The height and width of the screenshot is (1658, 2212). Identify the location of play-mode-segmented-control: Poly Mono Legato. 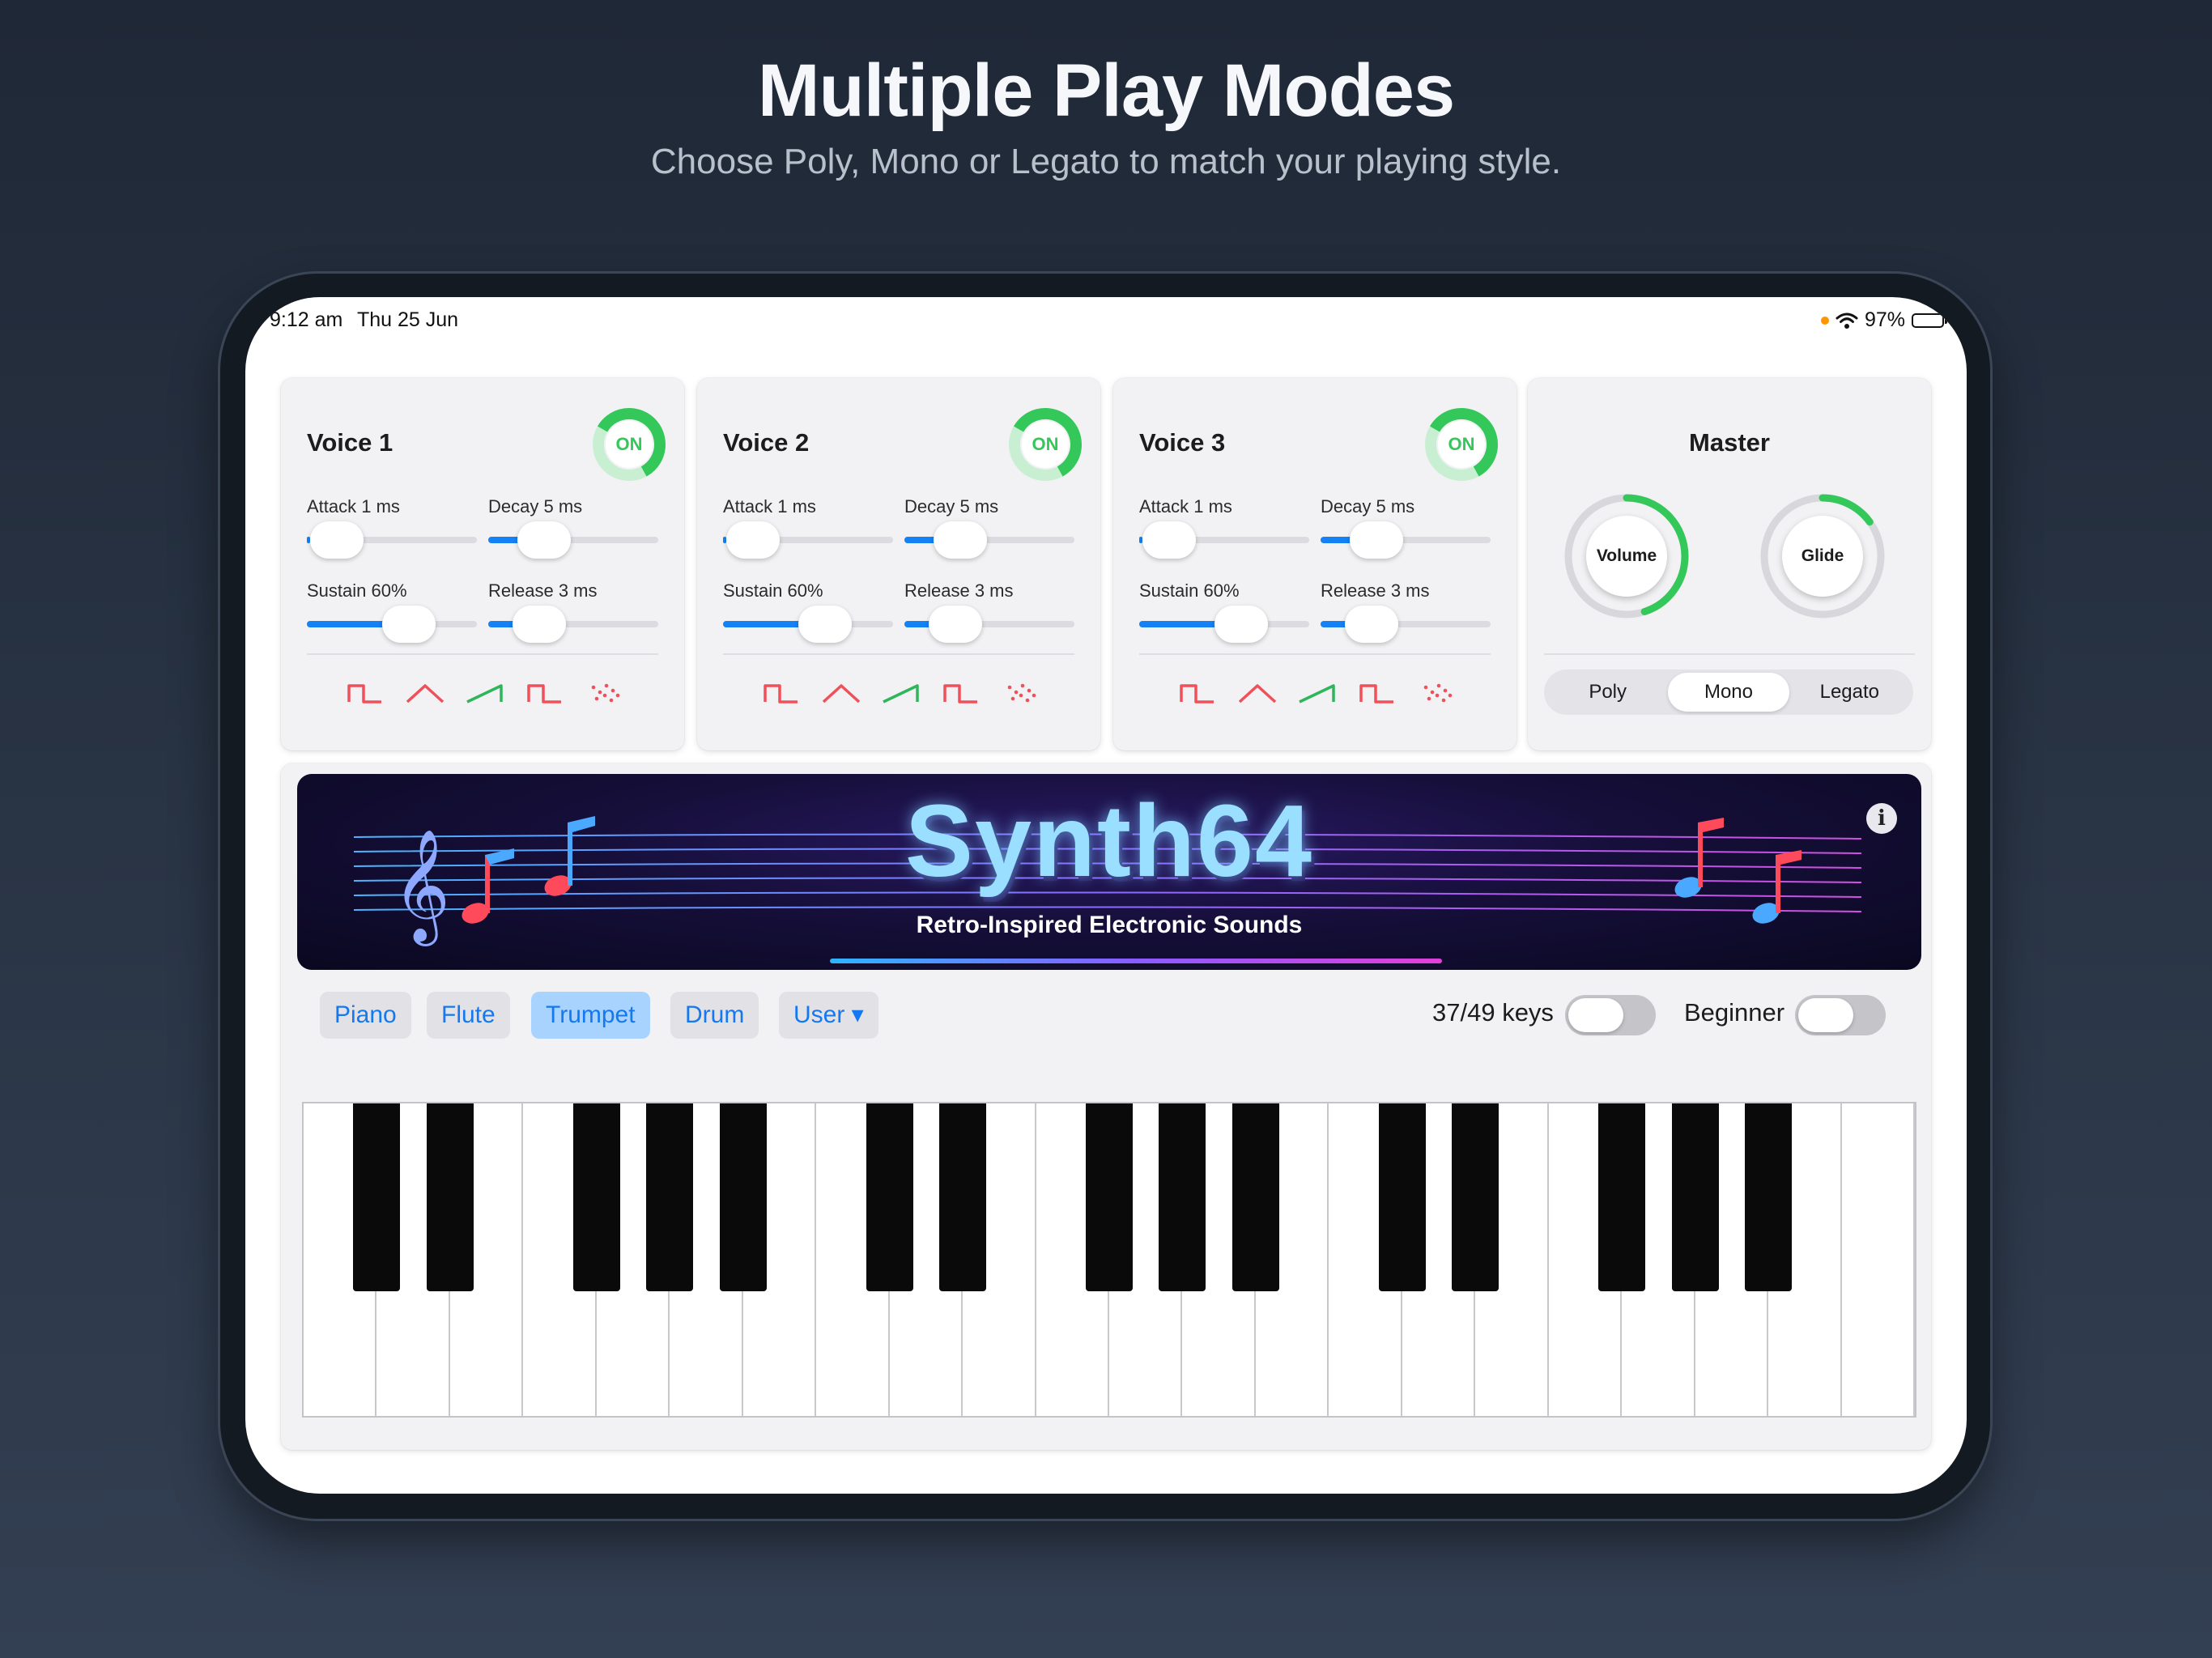
(1729, 692).